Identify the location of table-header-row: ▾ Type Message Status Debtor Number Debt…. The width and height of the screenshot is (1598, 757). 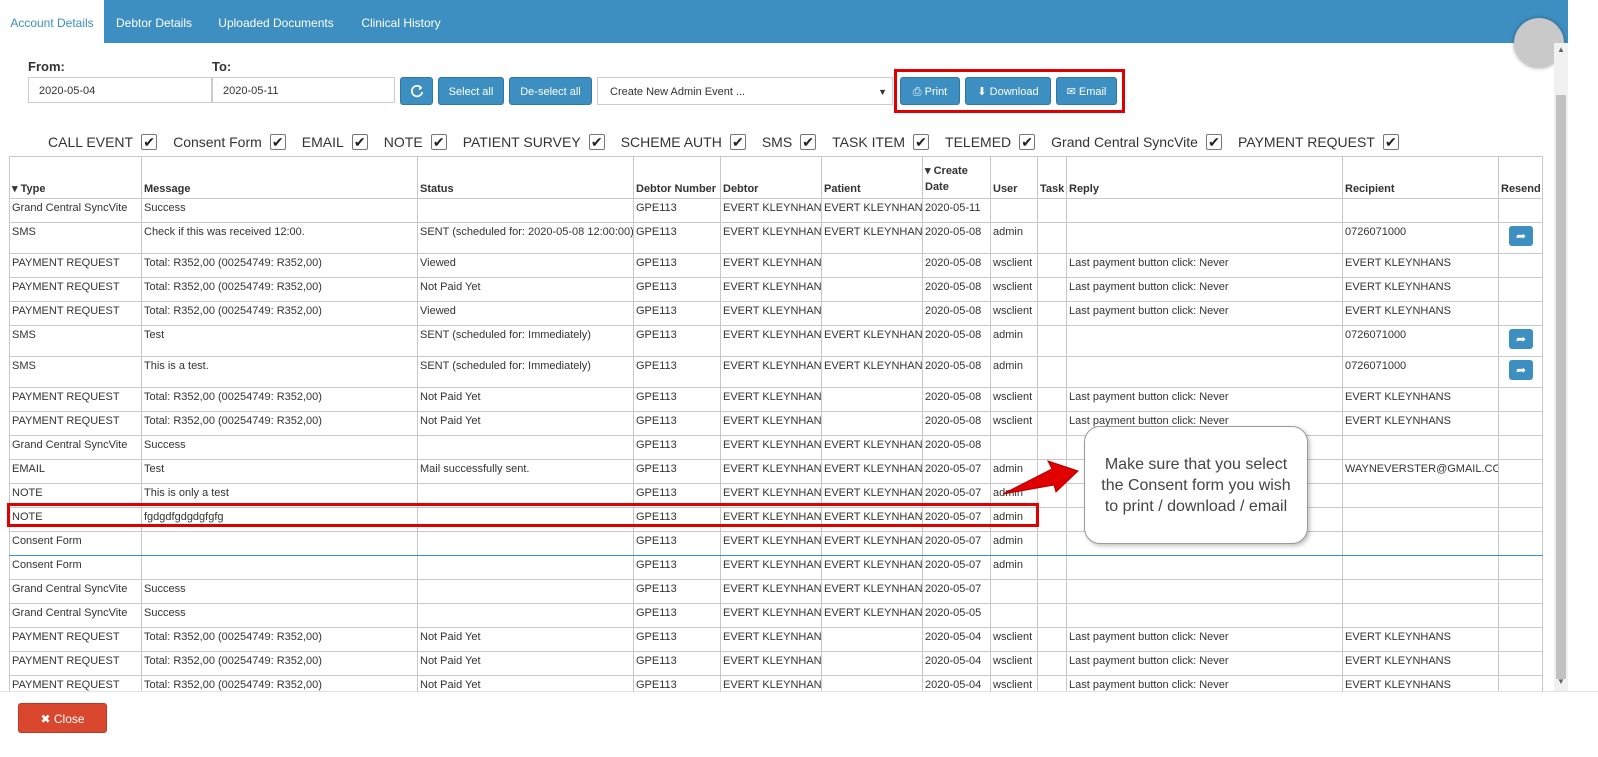
(776, 177).